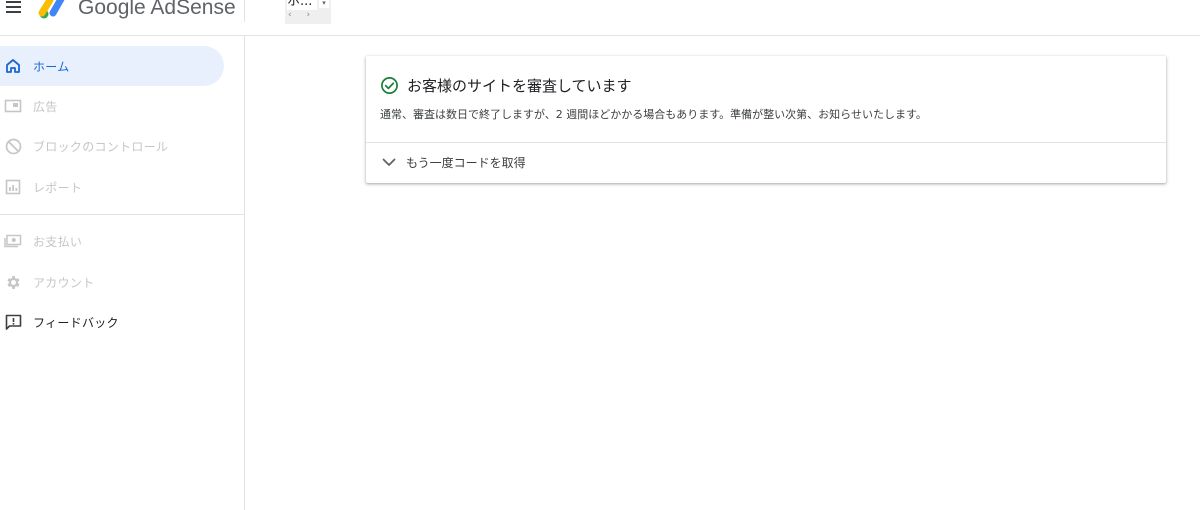 The width and height of the screenshot is (1200, 510). I want to click on sidebar-item-label: ホーム, so click(51, 66).